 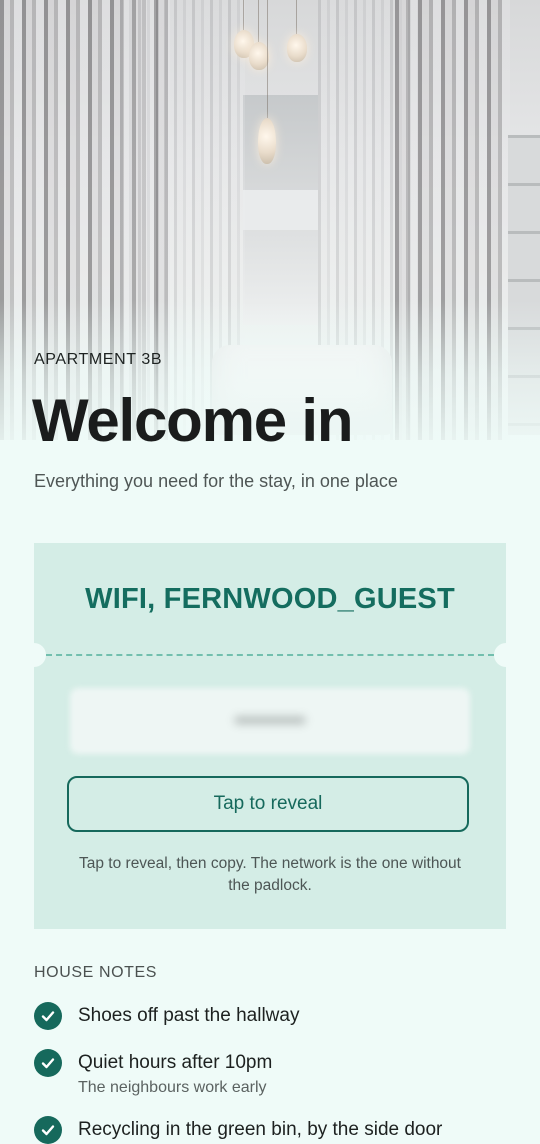 I want to click on house-note-item: Shoes off past the hallway, so click(x=166, y=1016).